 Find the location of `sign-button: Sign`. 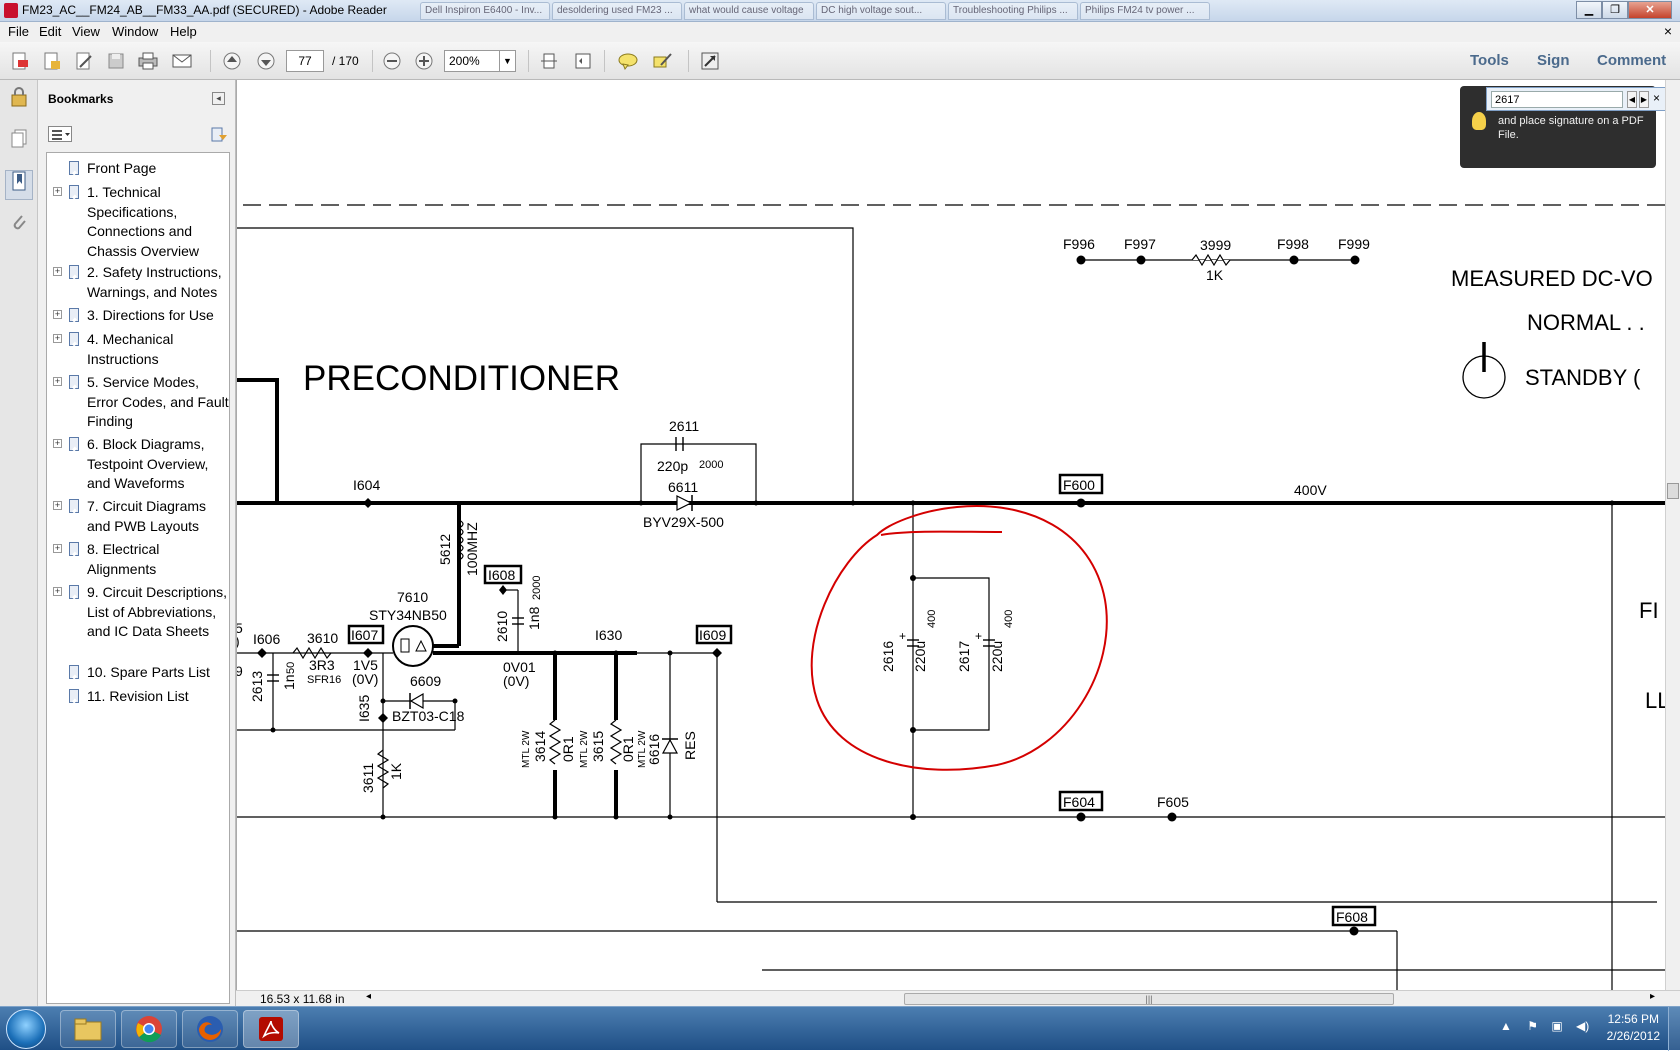

sign-button: Sign is located at coordinates (1553, 60).